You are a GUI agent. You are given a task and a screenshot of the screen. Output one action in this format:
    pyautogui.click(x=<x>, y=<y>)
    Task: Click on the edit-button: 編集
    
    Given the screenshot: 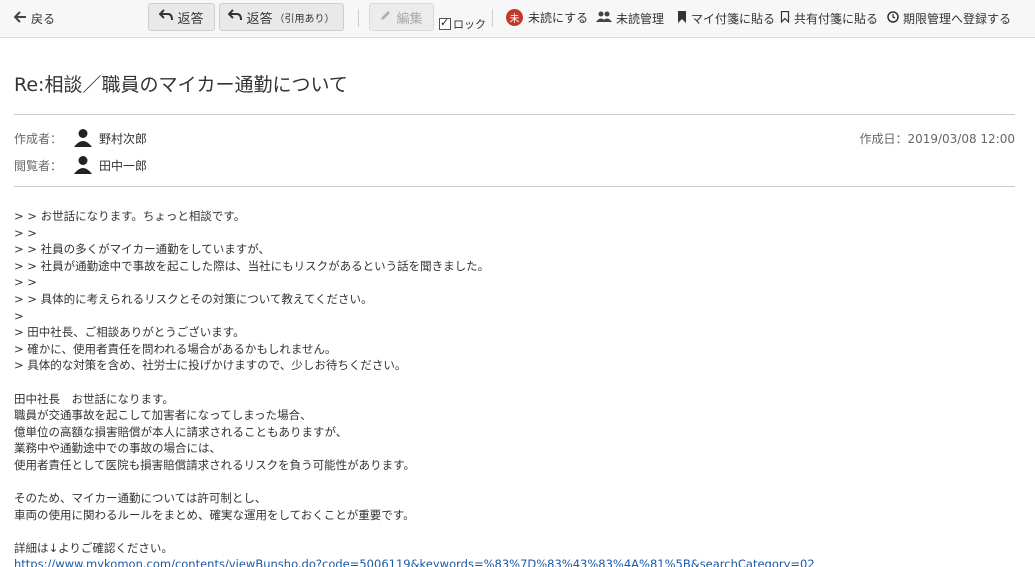 What is the action you would take?
    pyautogui.click(x=401, y=17)
    